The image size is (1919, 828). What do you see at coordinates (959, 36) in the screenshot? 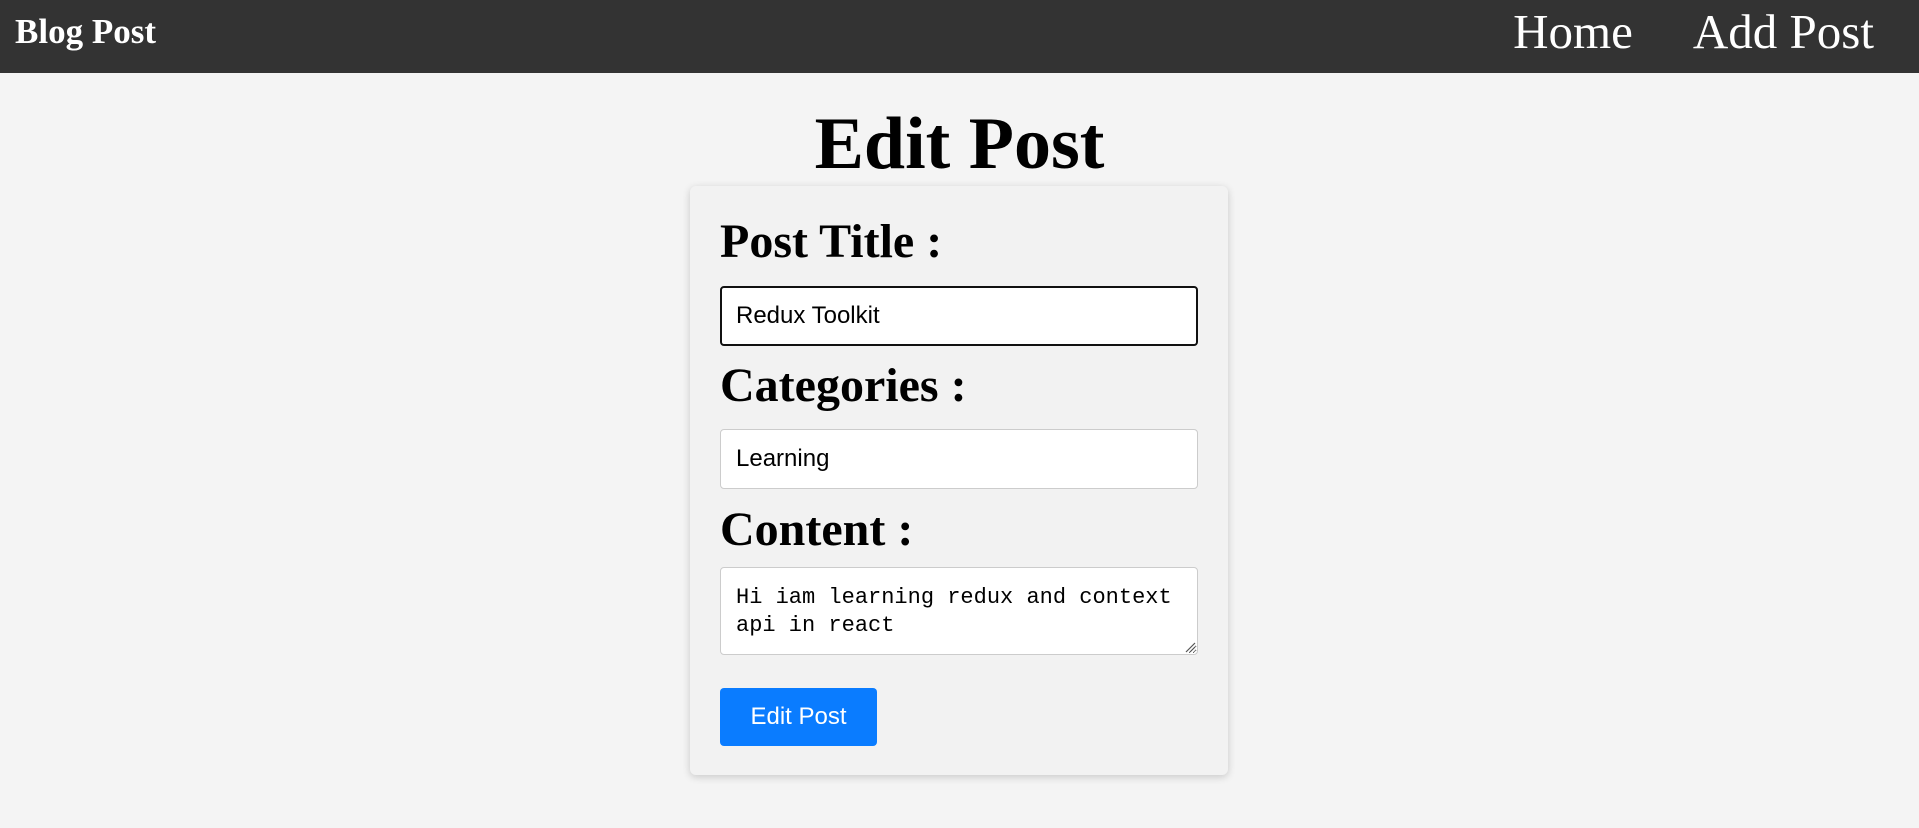
I see `top-navbar: Blog Post Home Add Post` at bounding box center [959, 36].